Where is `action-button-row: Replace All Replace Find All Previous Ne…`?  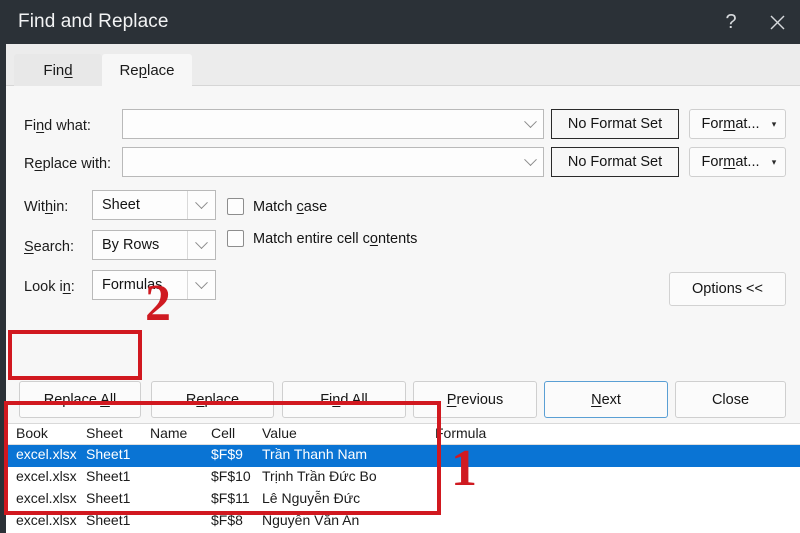
action-button-row: Replace All Replace Find All Previous Ne… is located at coordinates (403, 399).